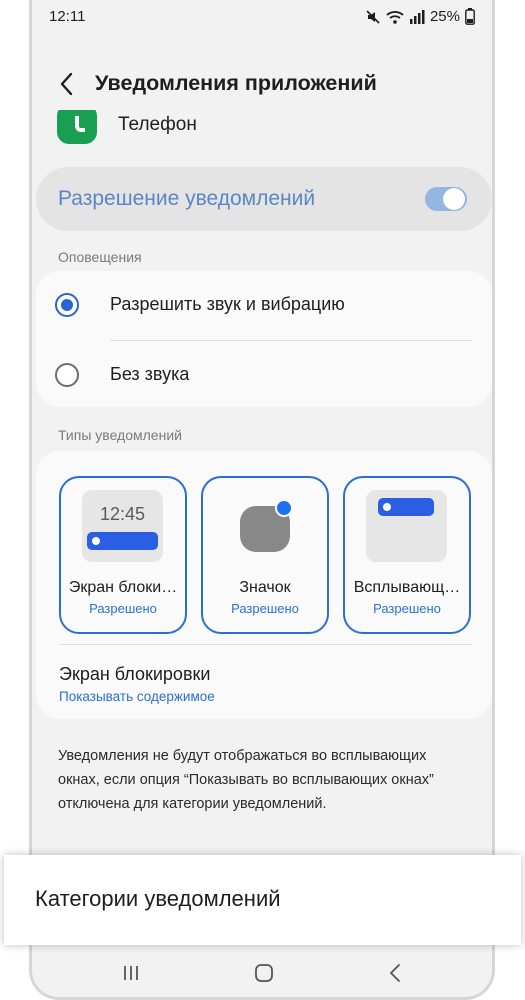 Image resolution: width=525 pixels, height=1000 pixels. Describe the element at coordinates (395, 973) in the screenshot. I see `back-icon` at that location.